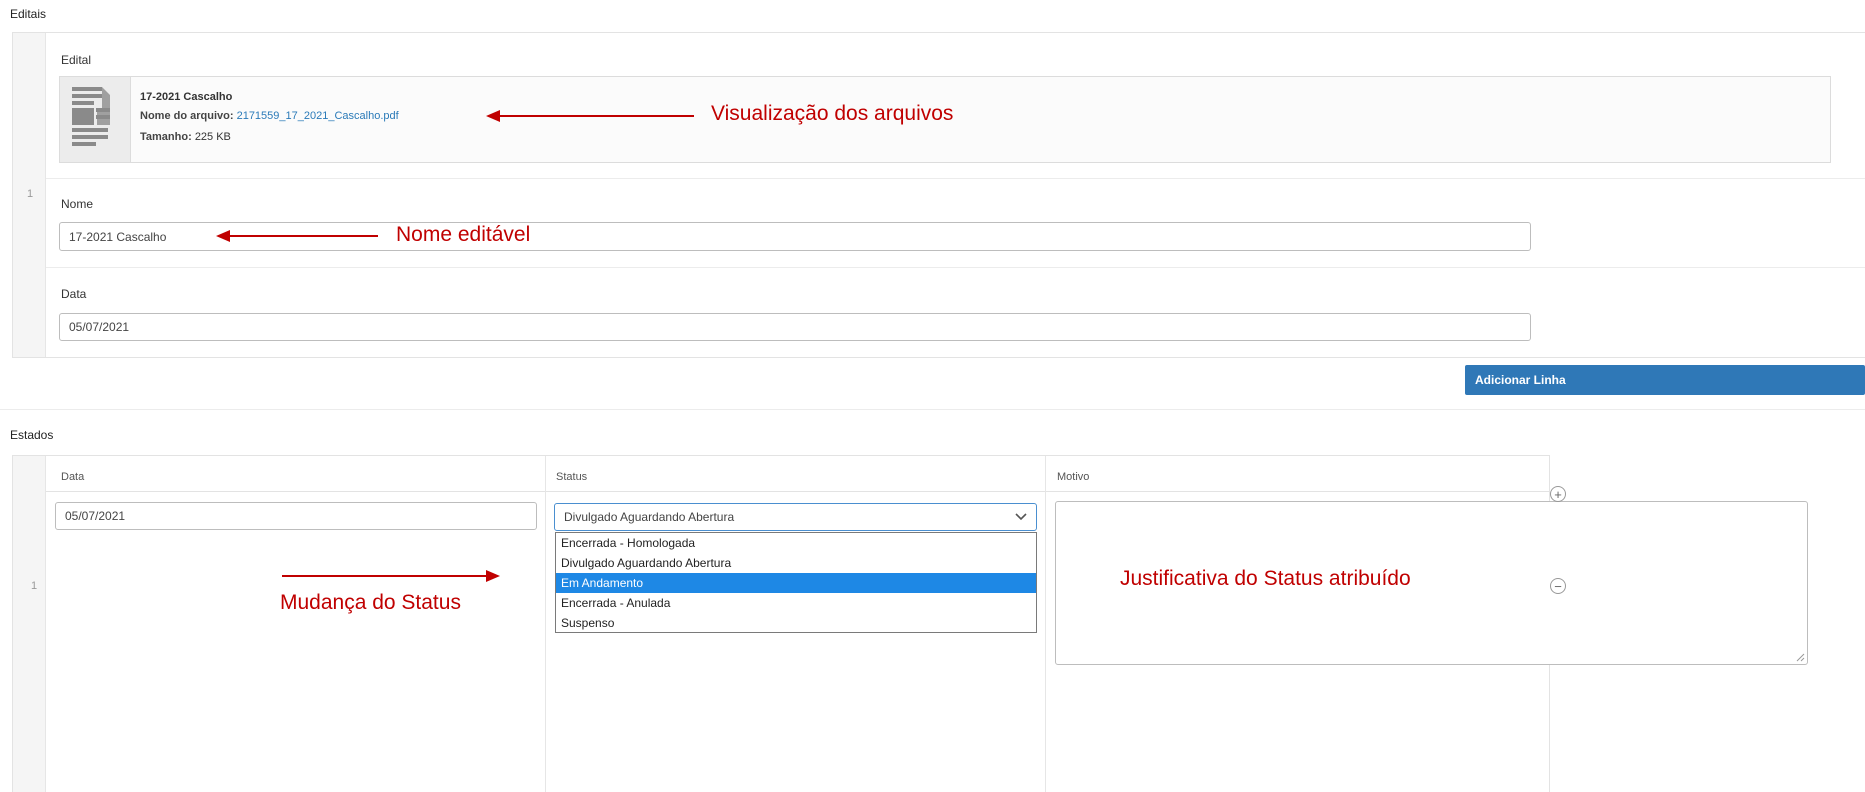 This screenshot has height=792, width=1865. I want to click on column-header-motivo: Motivo, so click(1073, 477).